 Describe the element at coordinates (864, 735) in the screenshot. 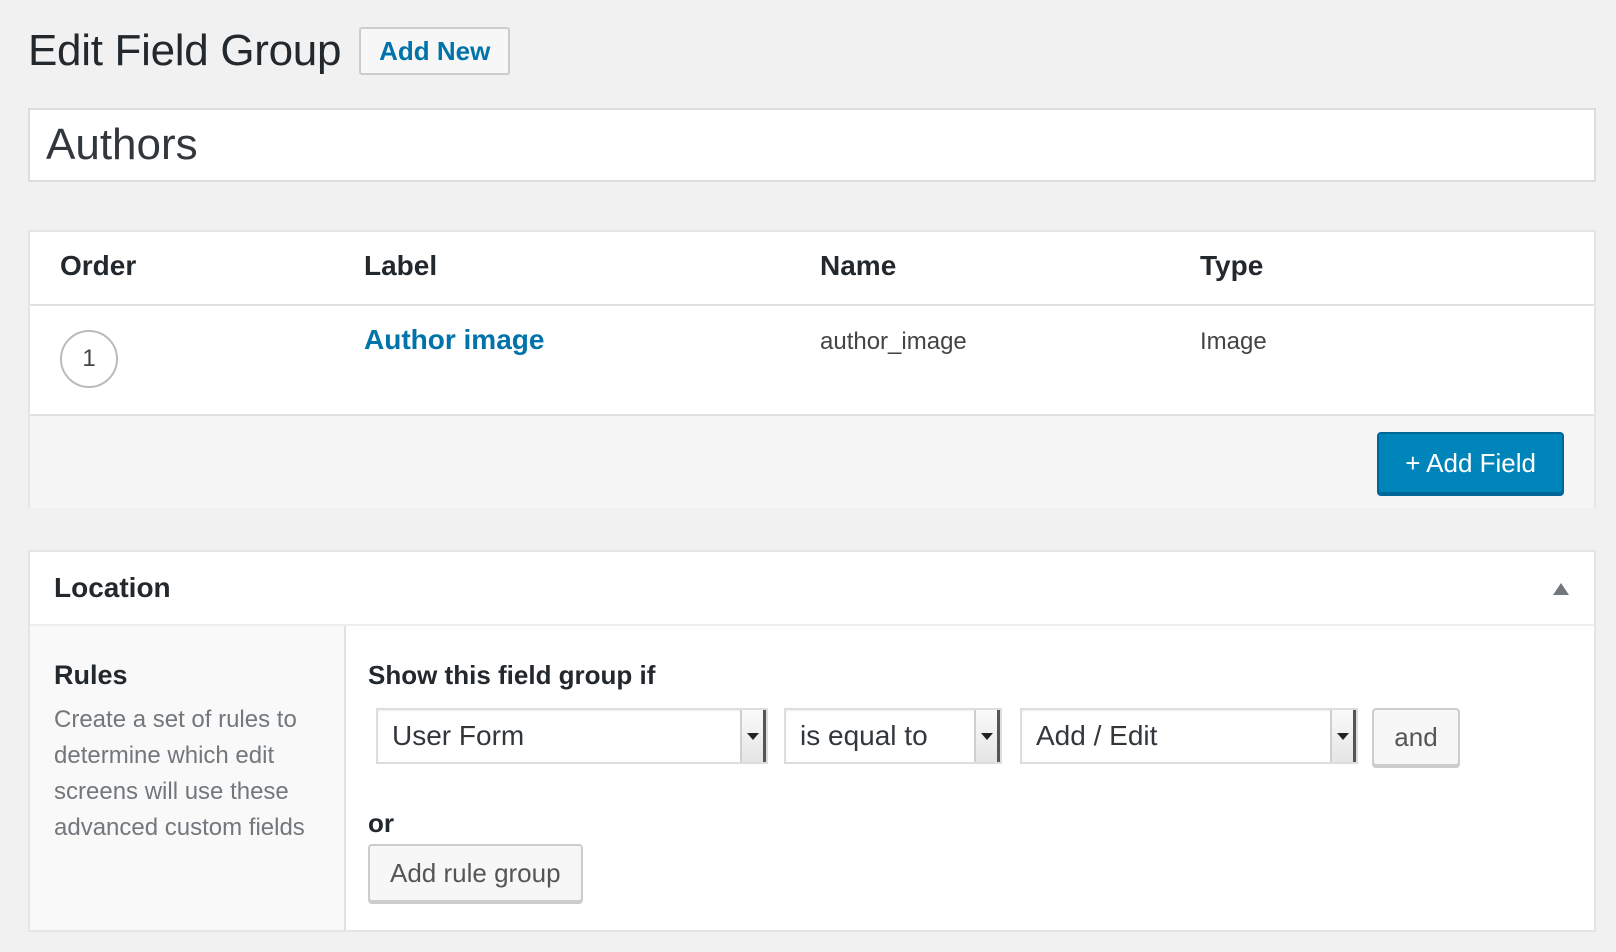

I see `rule-operator-value: is equal to` at that location.